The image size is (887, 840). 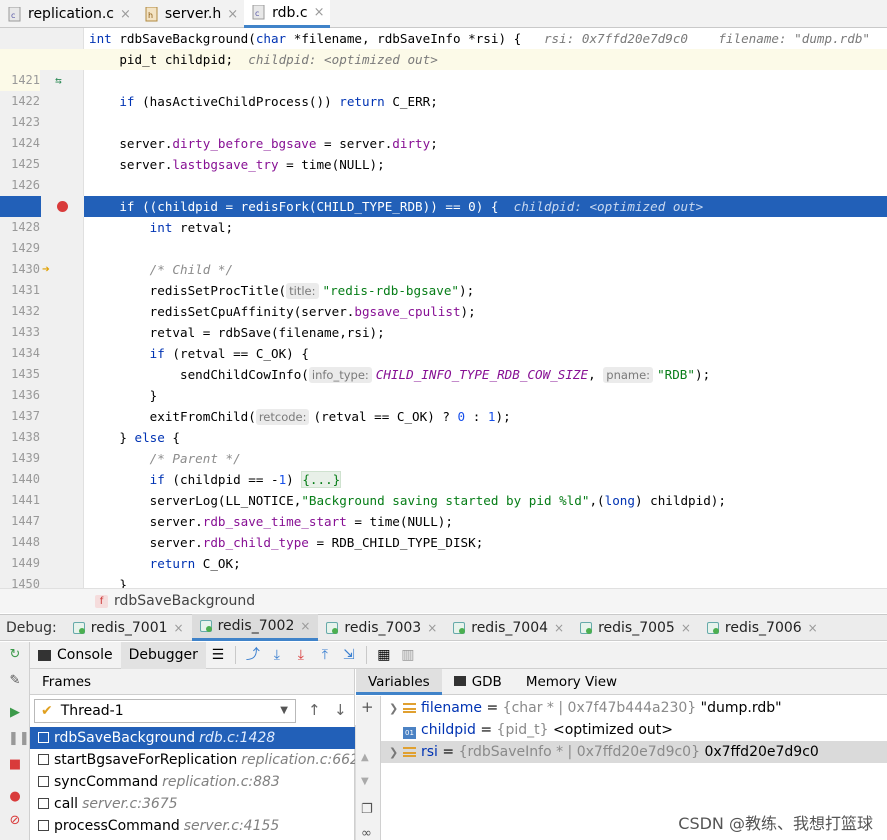 I want to click on code-line: 1451 }, so click(x=443, y=581).